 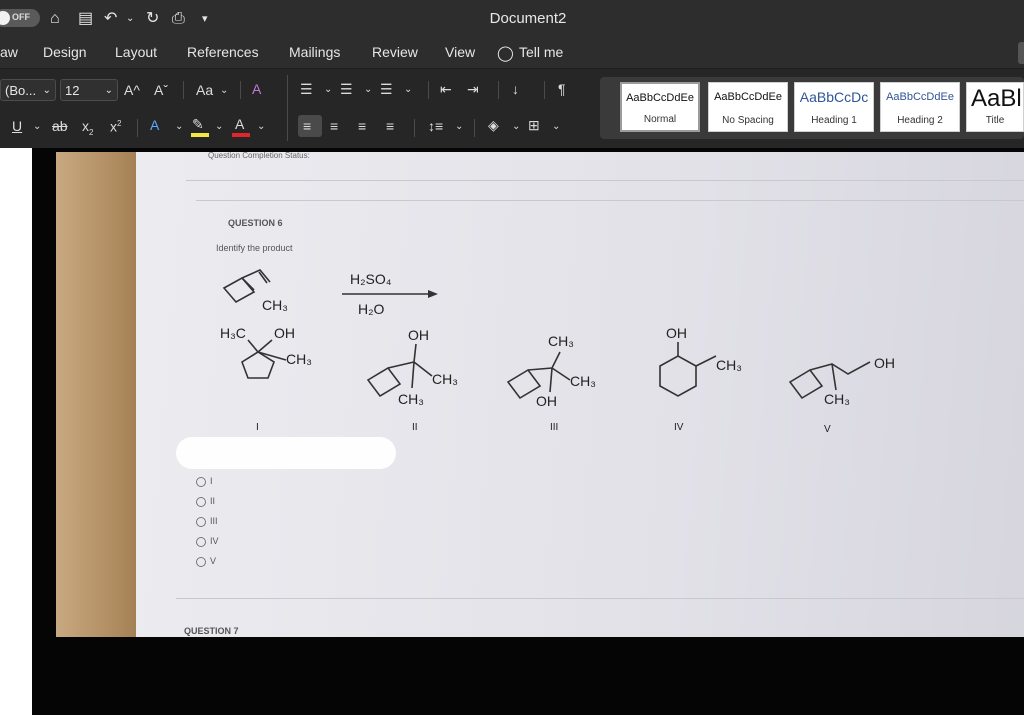 I want to click on highlight-color-swatch, so click(x=200, y=135).